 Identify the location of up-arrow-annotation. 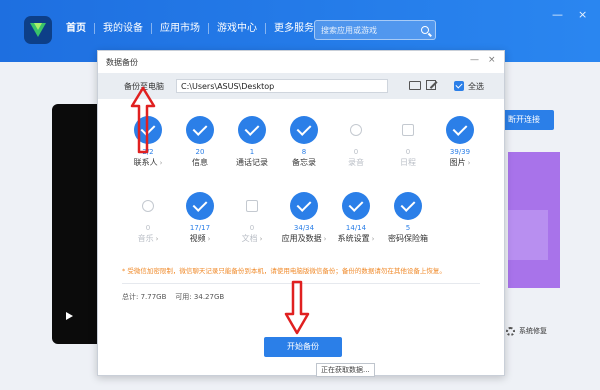
(143, 120).